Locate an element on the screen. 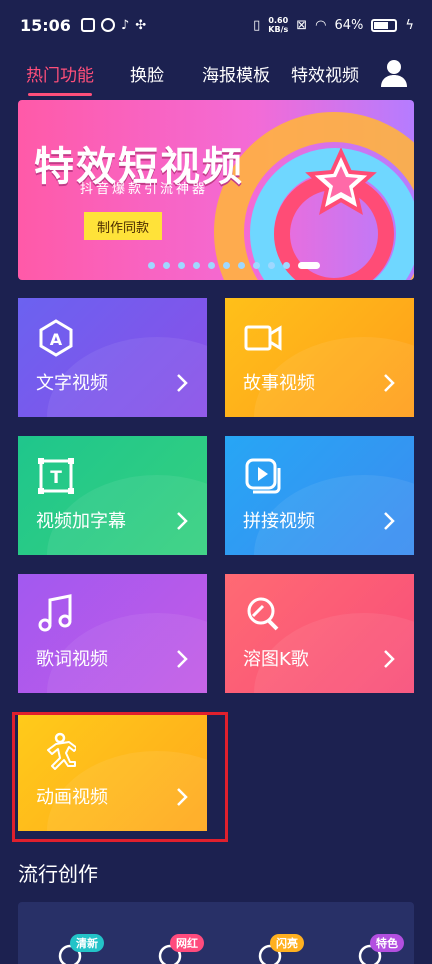 This screenshot has width=432, height=964. music-note-icon is located at coordinates (55, 613).